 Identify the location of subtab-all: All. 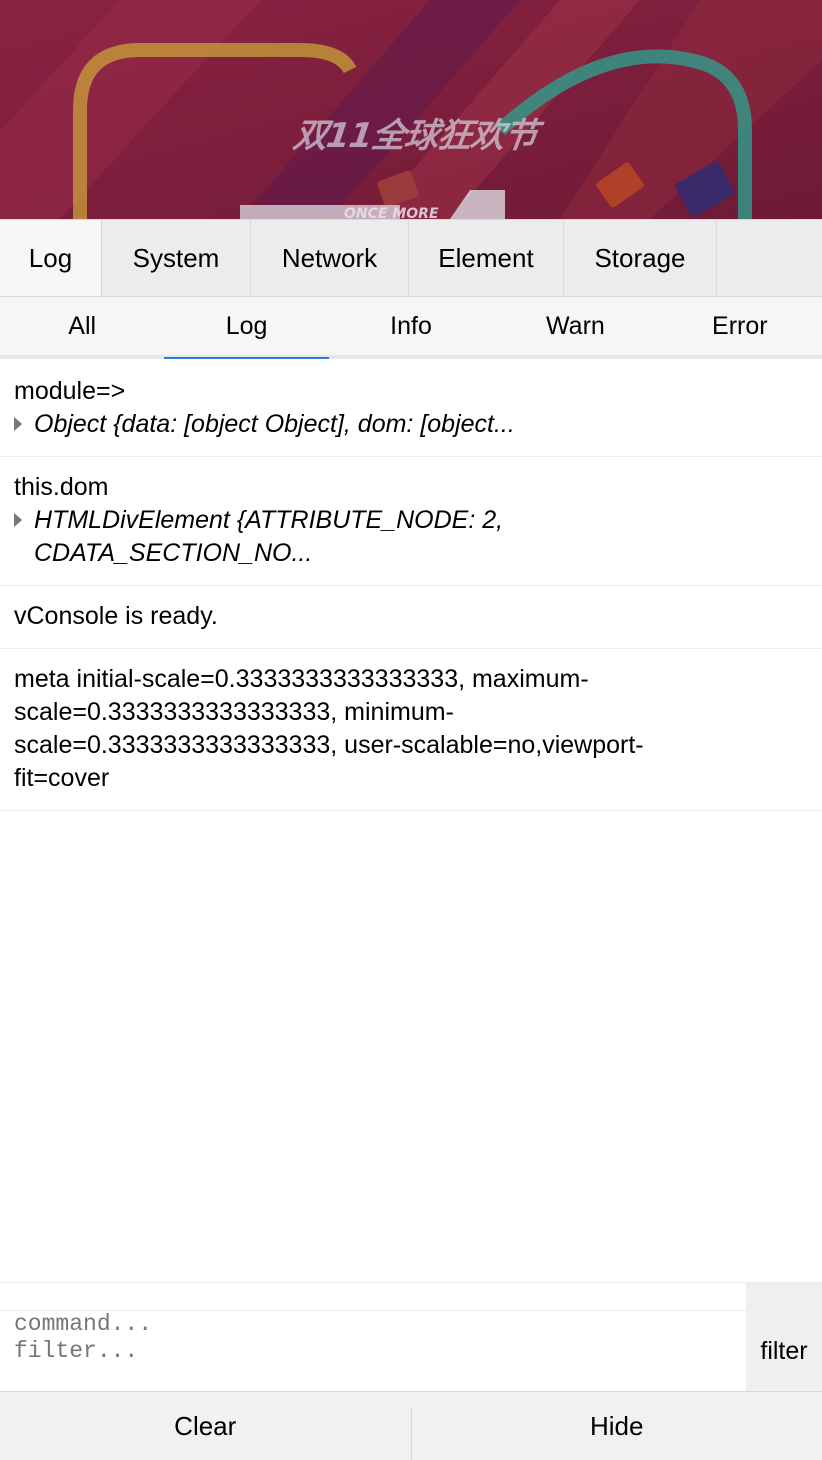
(82, 326).